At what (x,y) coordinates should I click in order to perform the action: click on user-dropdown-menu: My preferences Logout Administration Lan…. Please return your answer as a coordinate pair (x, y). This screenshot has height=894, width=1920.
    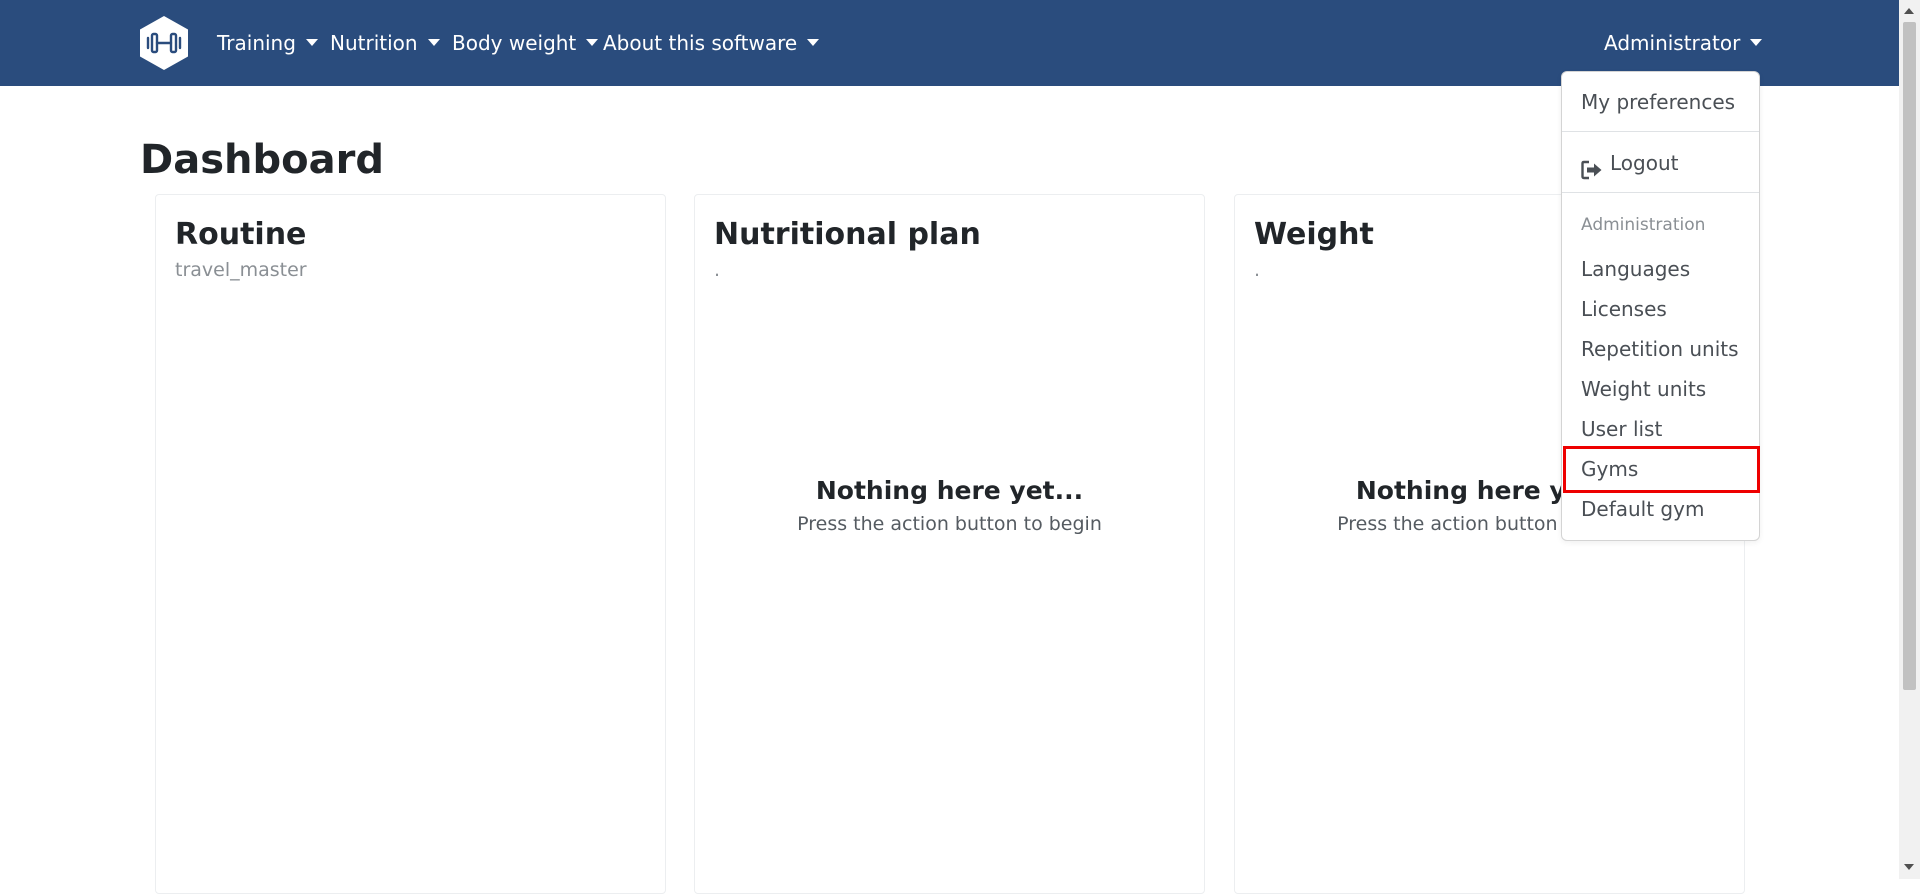
    Looking at the image, I should click on (1660, 306).